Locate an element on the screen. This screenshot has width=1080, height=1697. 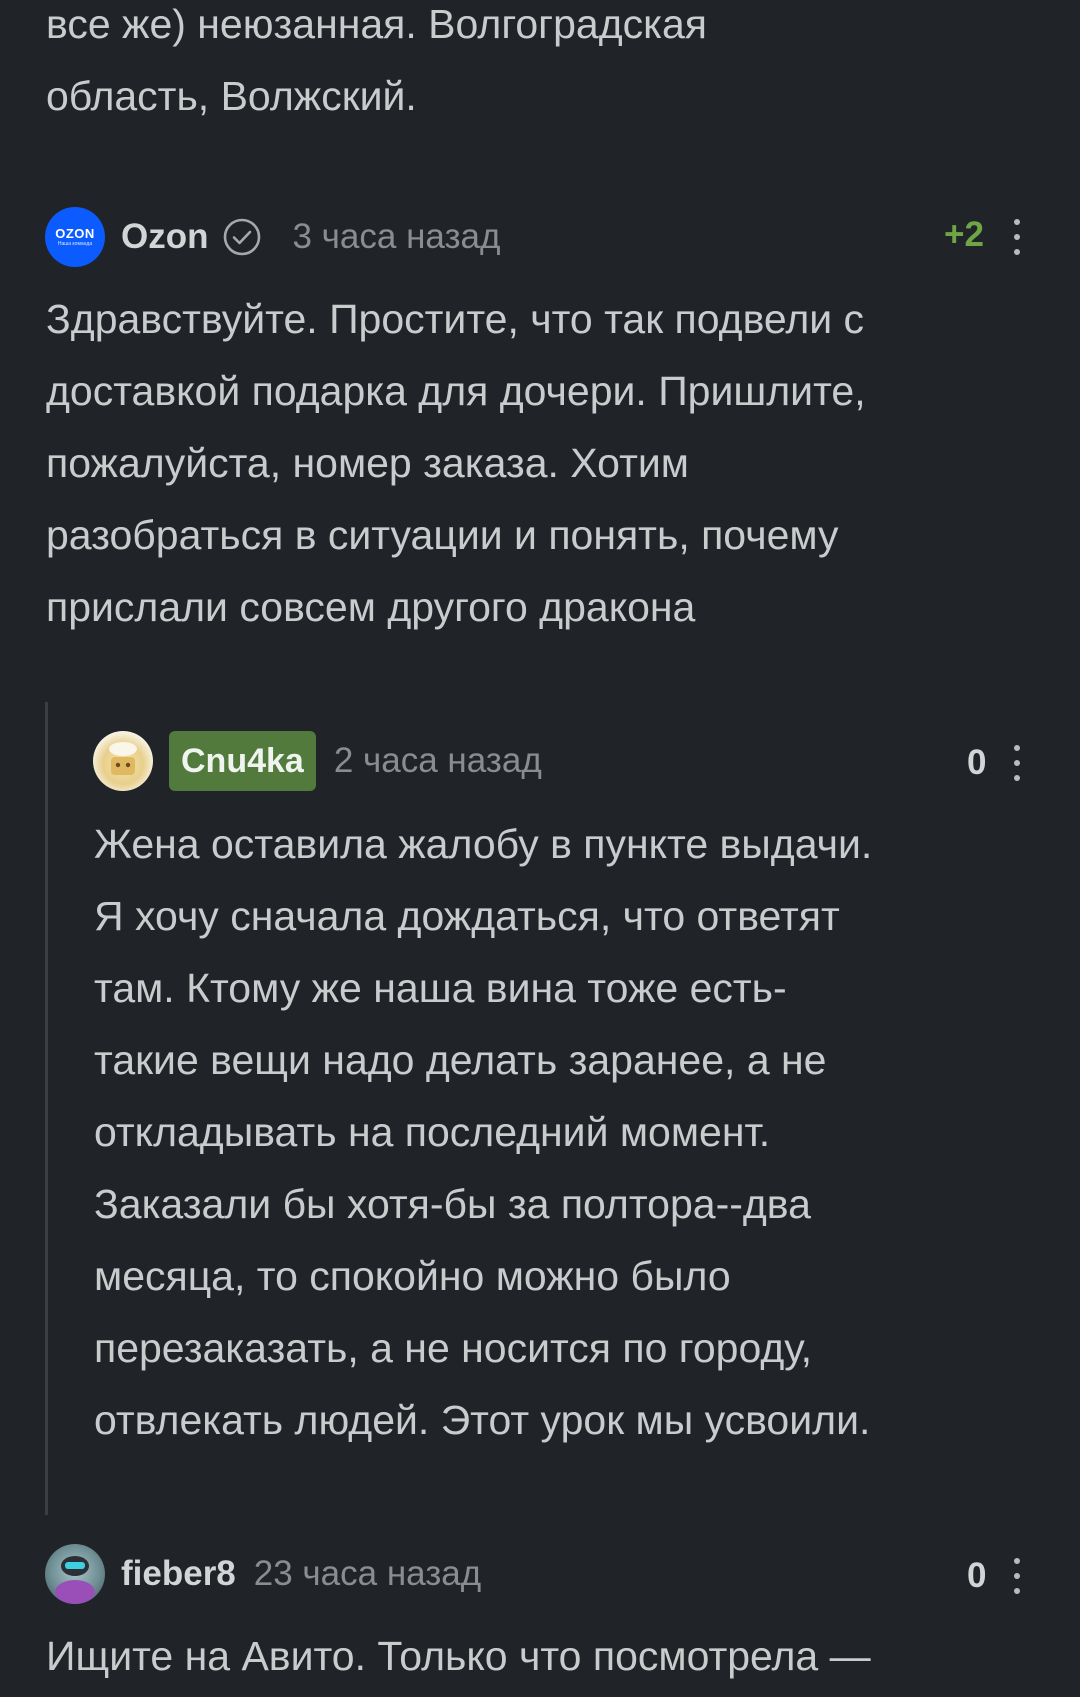
ozon-avatar-logo: OZON is located at coordinates (75, 233).